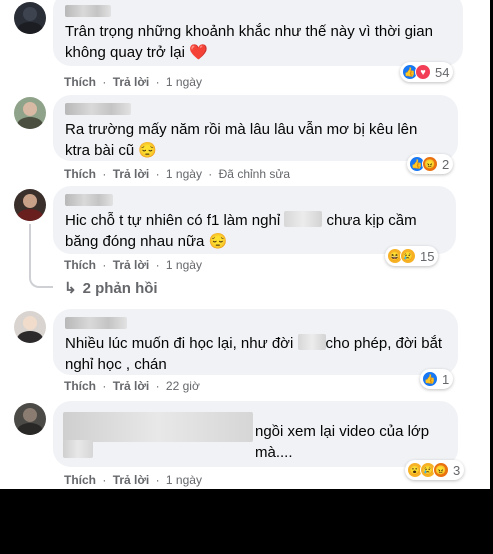 This screenshot has height=554, width=493. What do you see at coordinates (457, 470) in the screenshot?
I see `reaction-count: 3` at bounding box center [457, 470].